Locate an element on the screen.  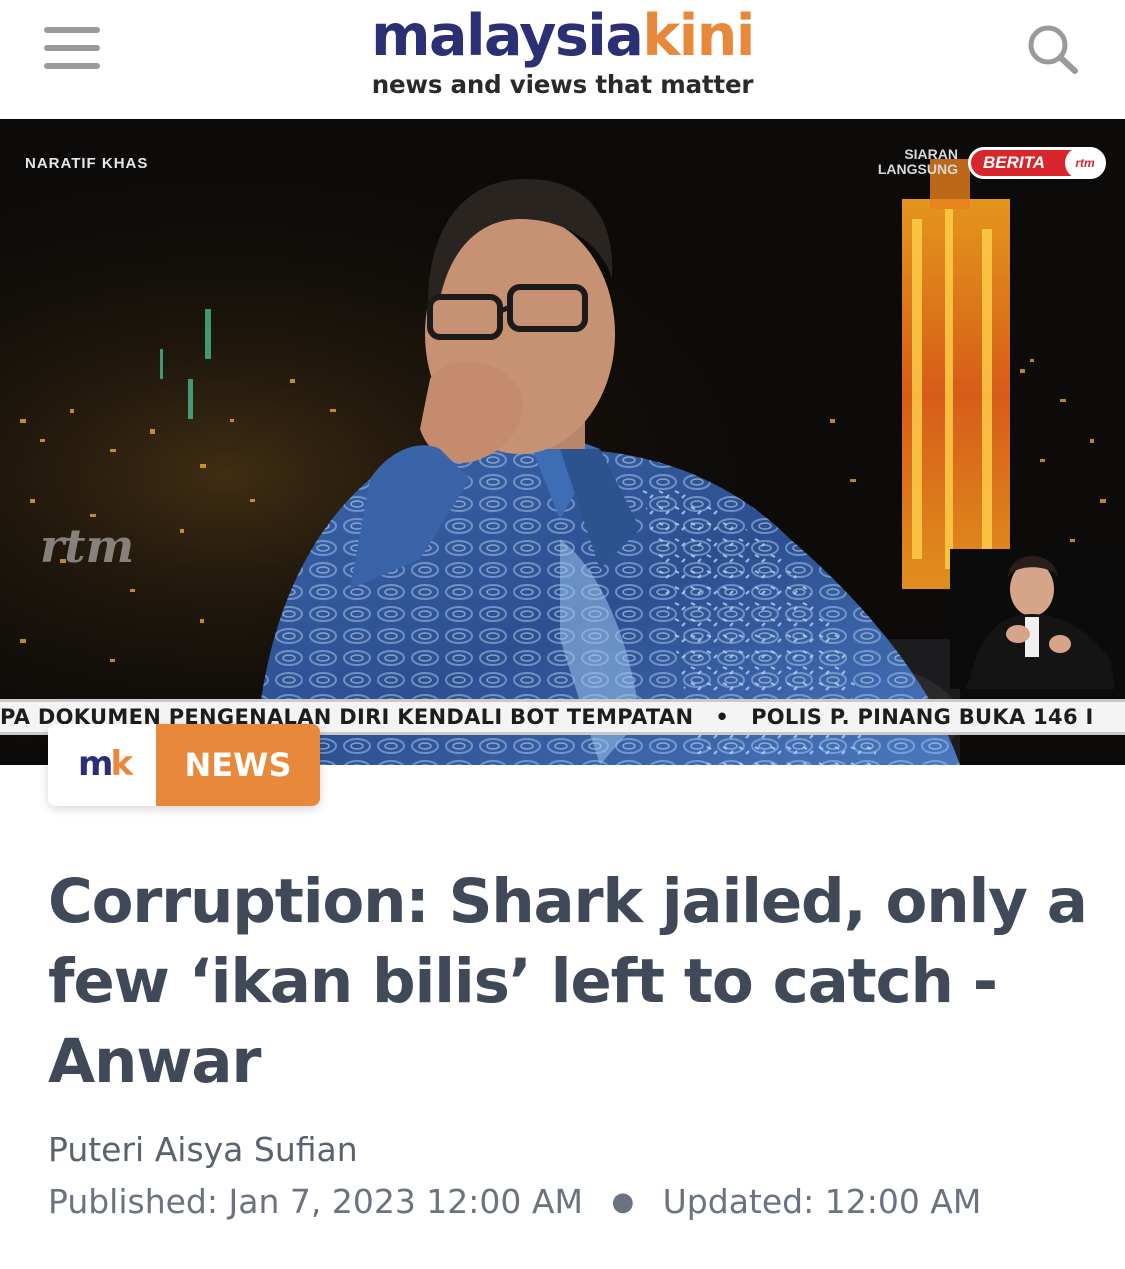
published-label: Published: is located at coordinates (133, 1201).